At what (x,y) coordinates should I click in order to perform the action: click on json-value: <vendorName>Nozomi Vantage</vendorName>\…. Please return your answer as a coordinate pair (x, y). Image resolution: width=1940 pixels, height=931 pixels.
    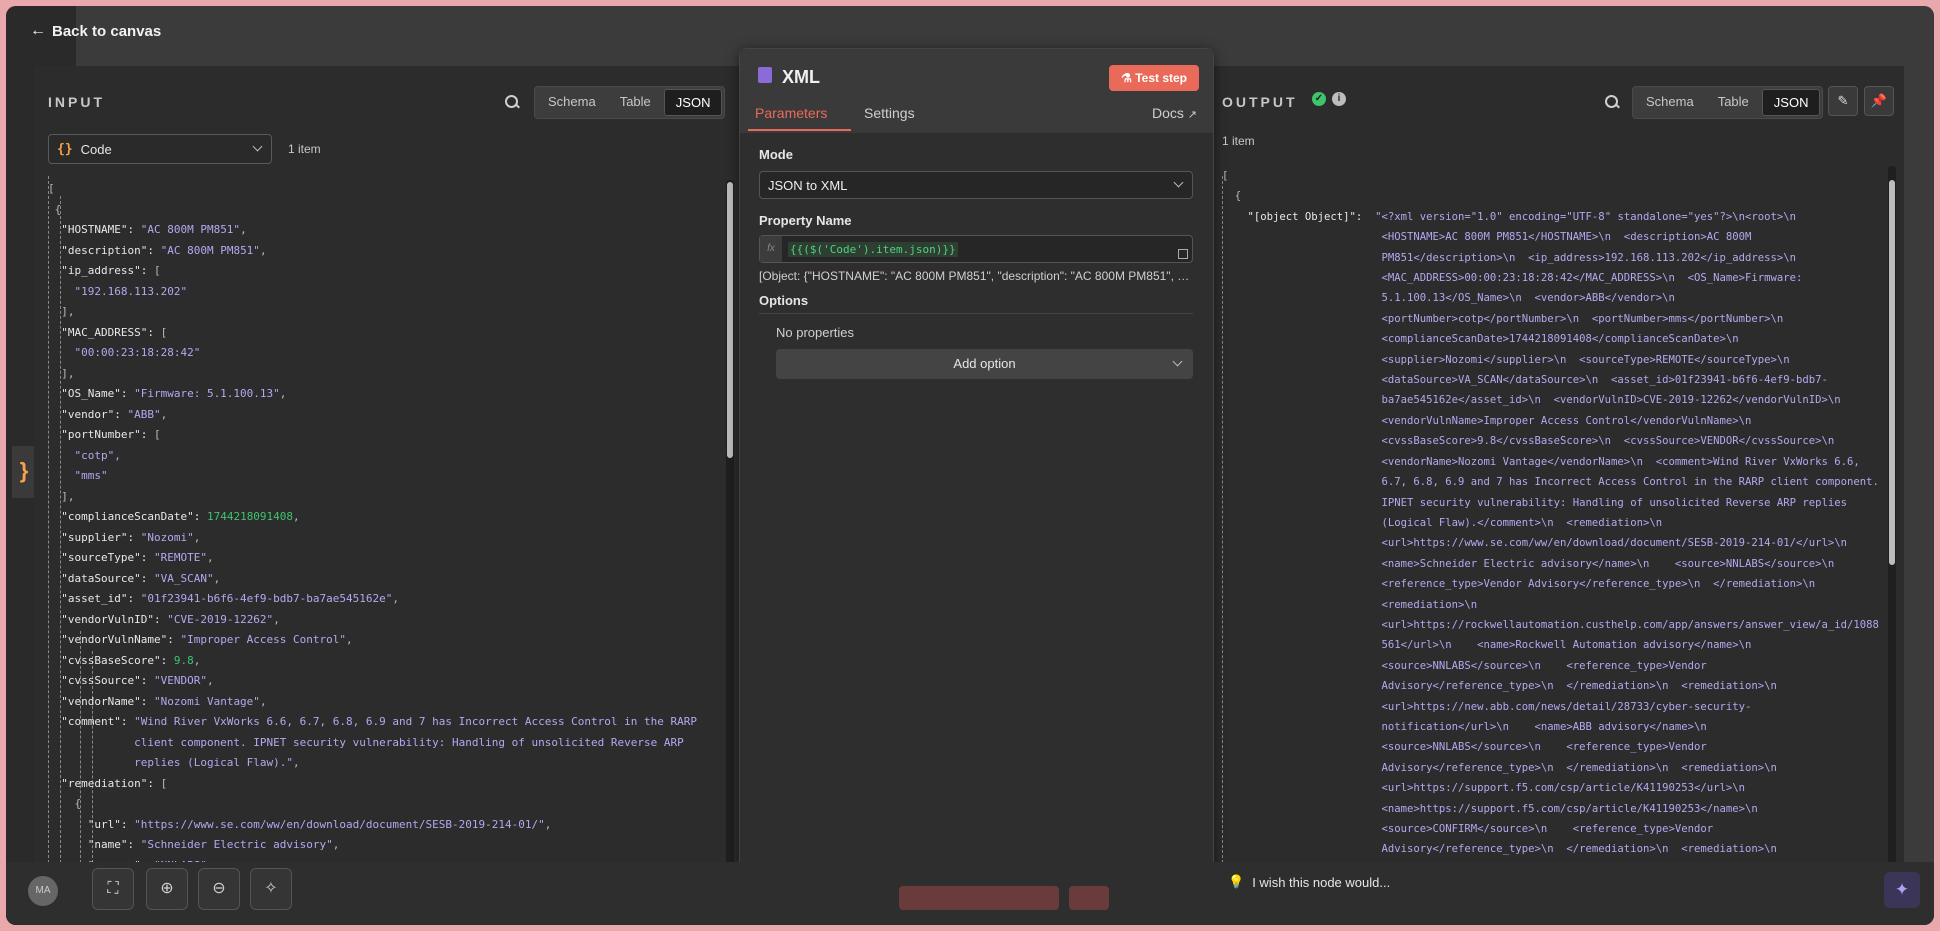
    Looking at the image, I should click on (1541, 461).